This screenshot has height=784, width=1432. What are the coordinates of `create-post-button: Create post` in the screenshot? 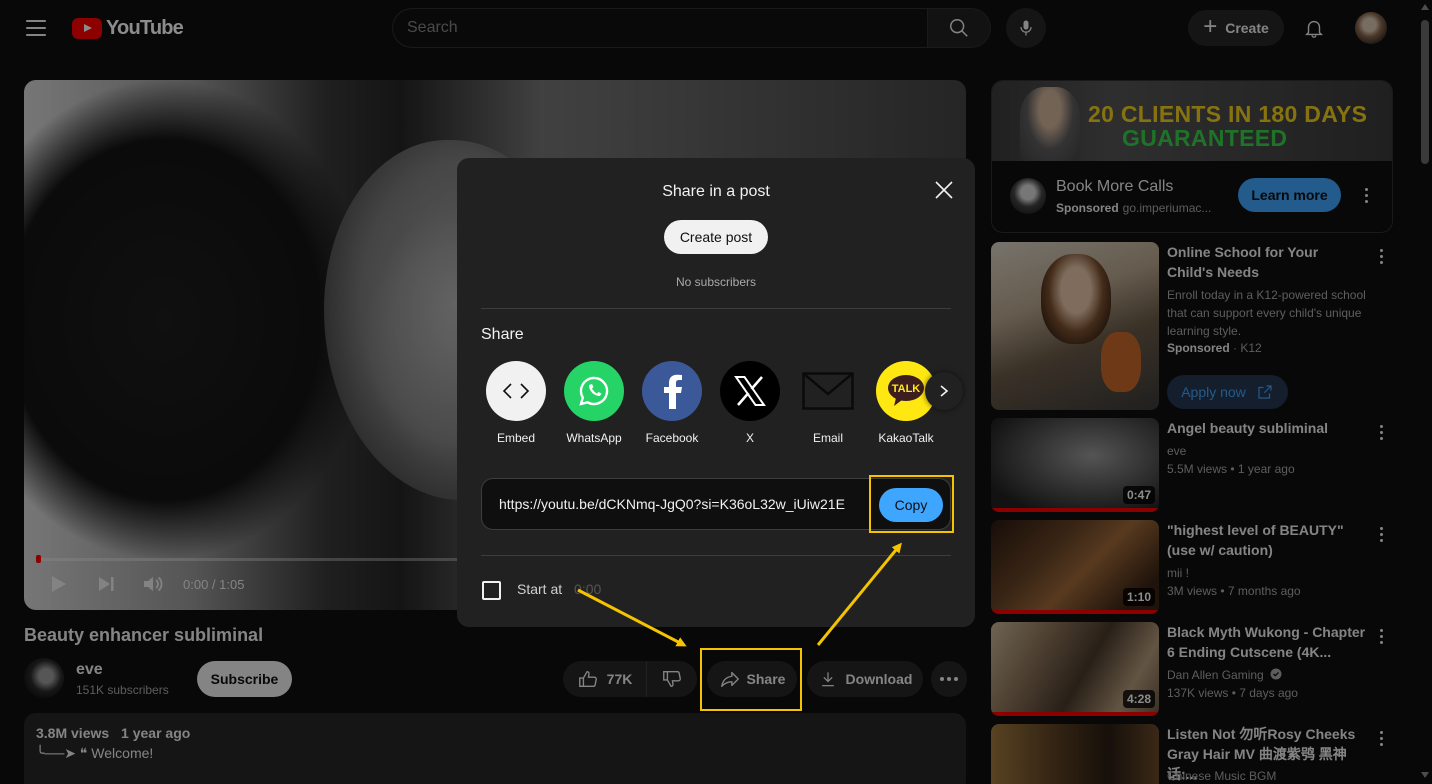 It's located at (716, 237).